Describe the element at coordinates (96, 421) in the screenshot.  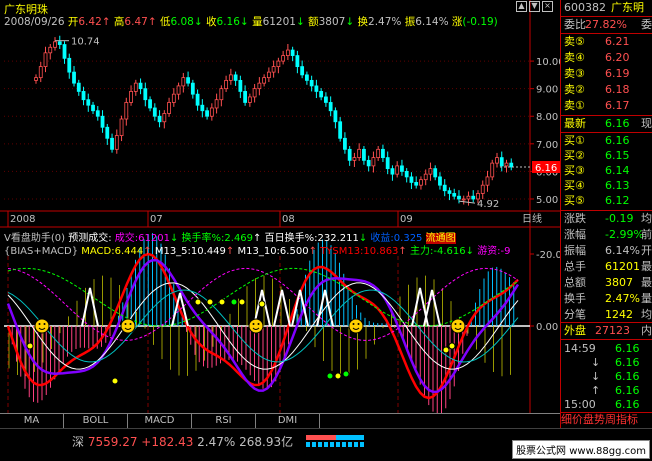
I see `tab-boll: BOLL` at that location.